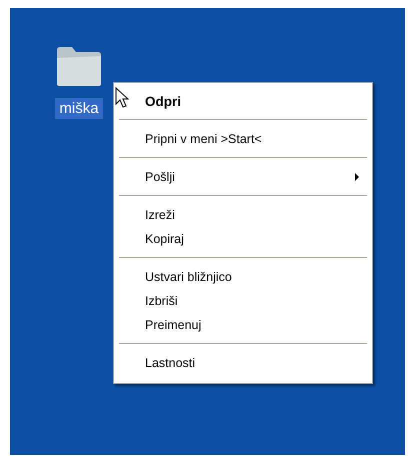  I want to click on icon-label: miška, so click(79, 108).